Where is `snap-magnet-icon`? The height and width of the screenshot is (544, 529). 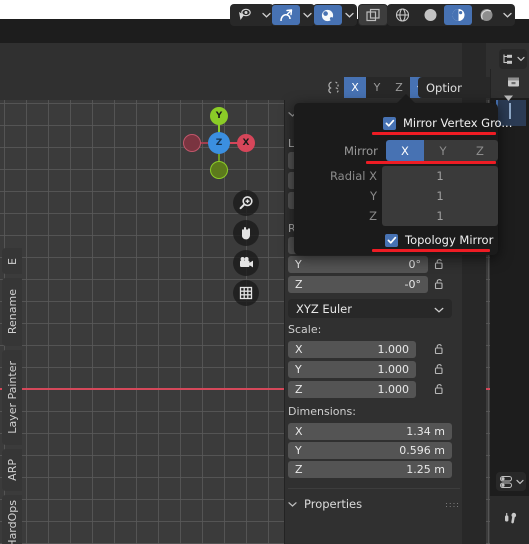 snap-magnet-icon is located at coordinates (286, 14).